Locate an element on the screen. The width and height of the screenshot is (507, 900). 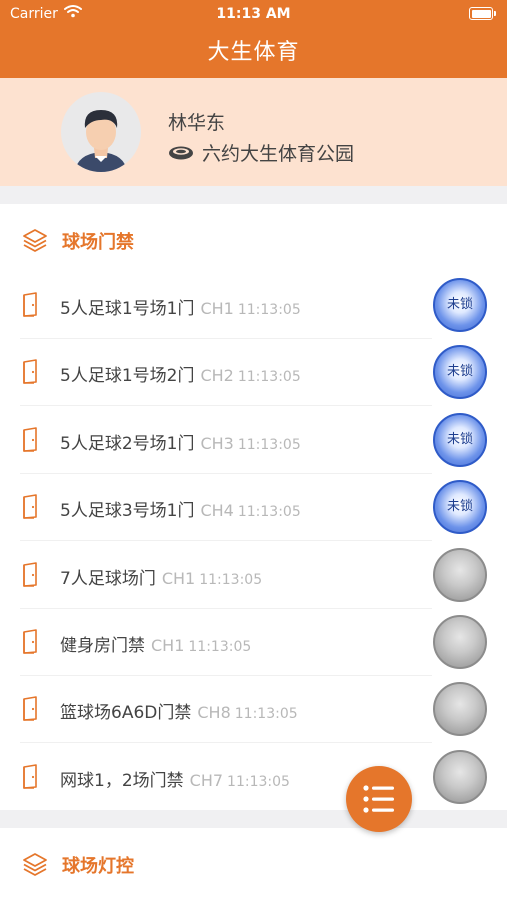
door-name: 5人足球1号场1门 is located at coordinates (127, 309).